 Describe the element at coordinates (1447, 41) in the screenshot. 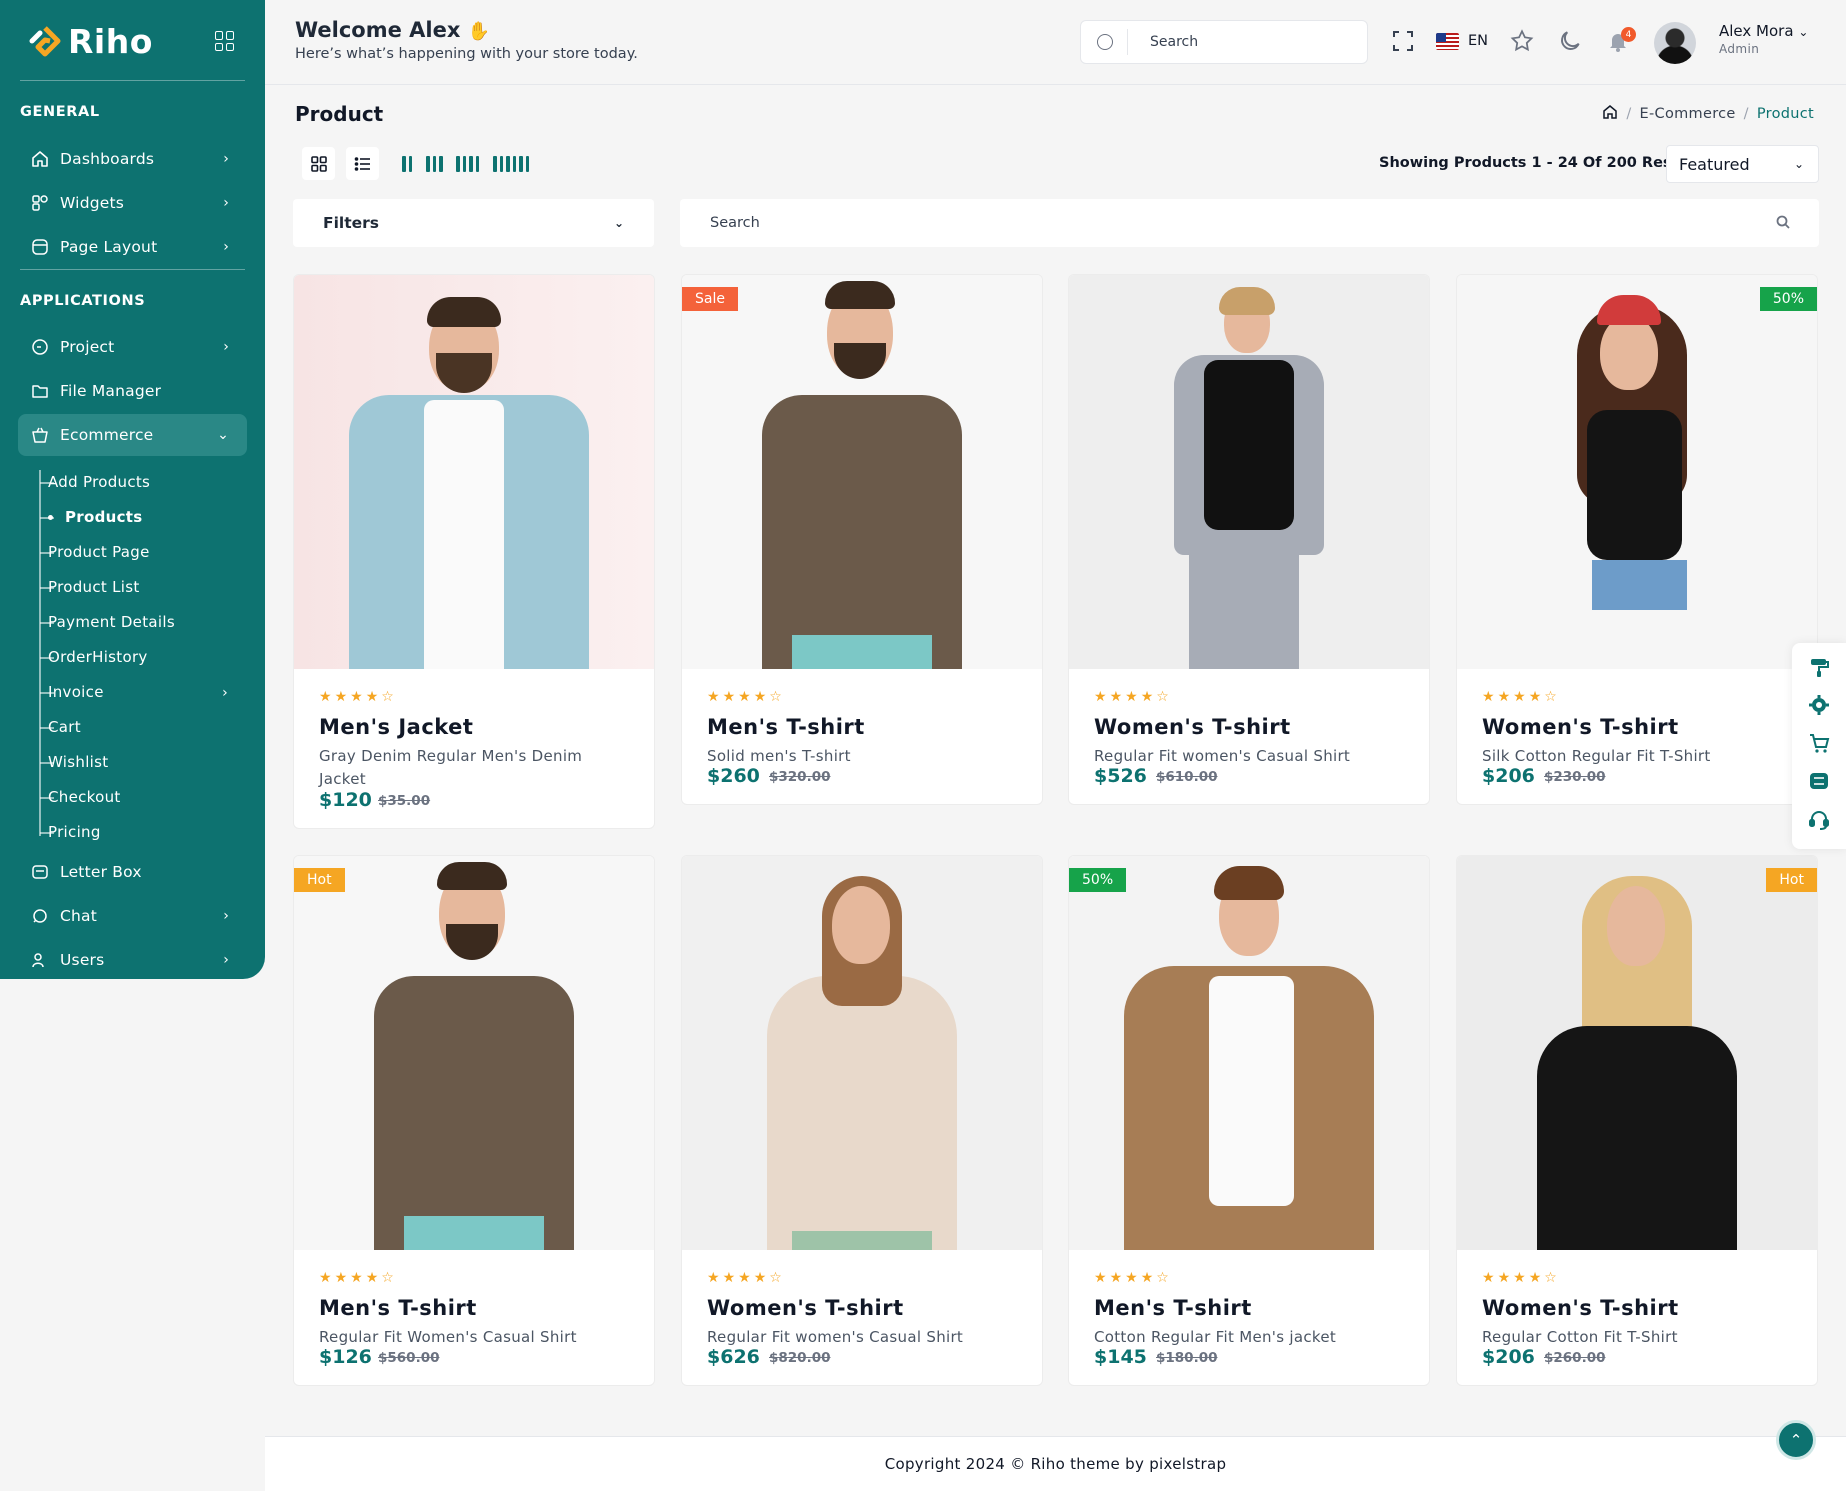

I see `us-flag-icon` at that location.